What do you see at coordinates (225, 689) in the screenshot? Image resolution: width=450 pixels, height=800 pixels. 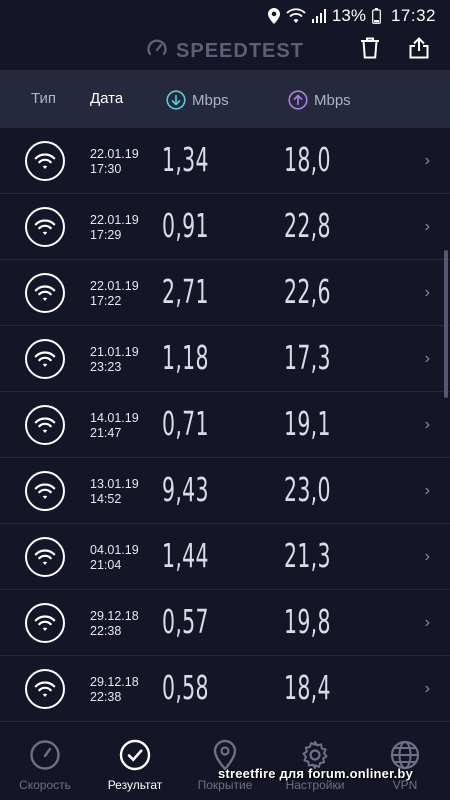 I see `result-row: 29.12.18 22:38 0,58 18,4 ›` at bounding box center [225, 689].